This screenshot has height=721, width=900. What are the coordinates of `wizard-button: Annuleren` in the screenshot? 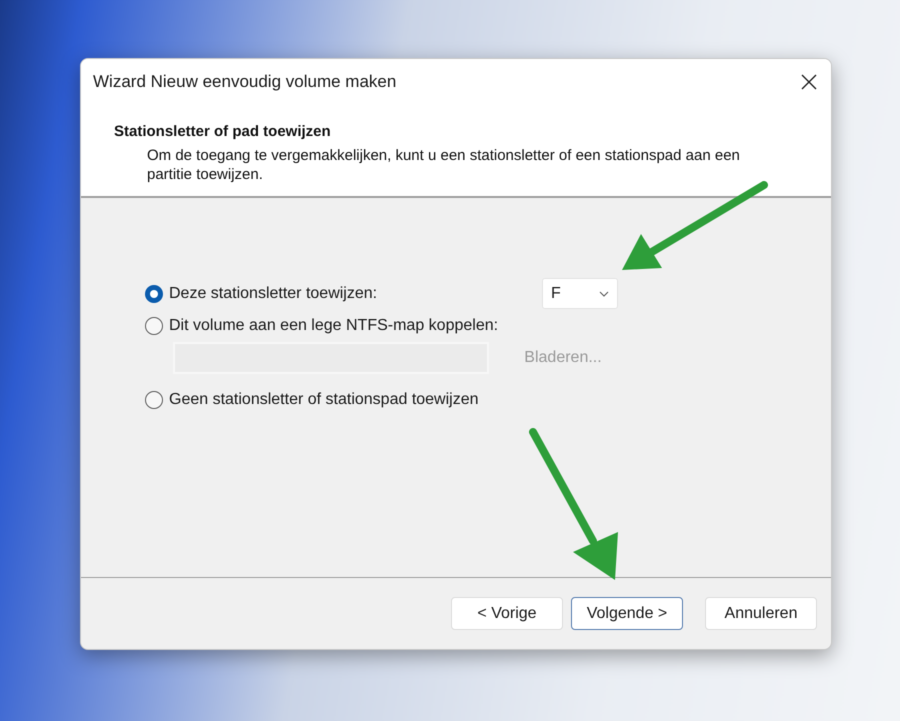 It's located at (761, 613).